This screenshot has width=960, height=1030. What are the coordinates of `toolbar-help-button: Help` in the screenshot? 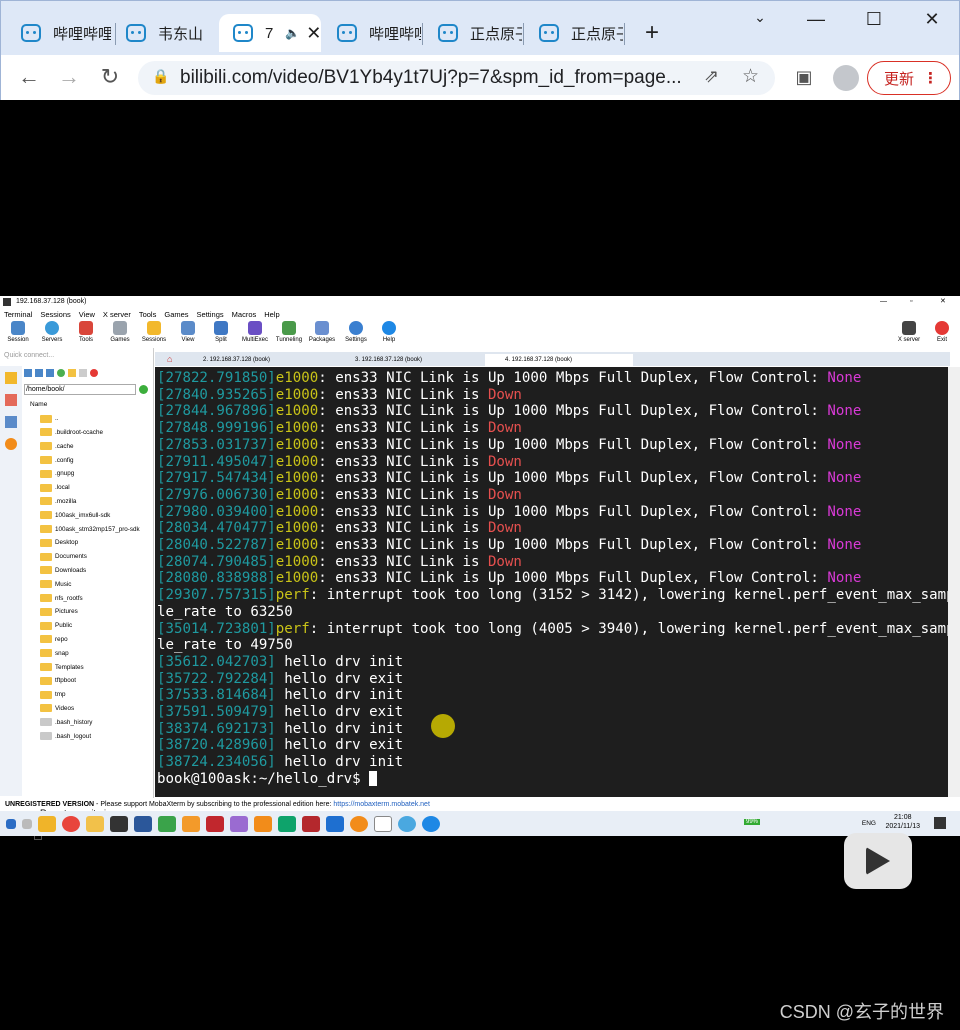 It's located at (389, 332).